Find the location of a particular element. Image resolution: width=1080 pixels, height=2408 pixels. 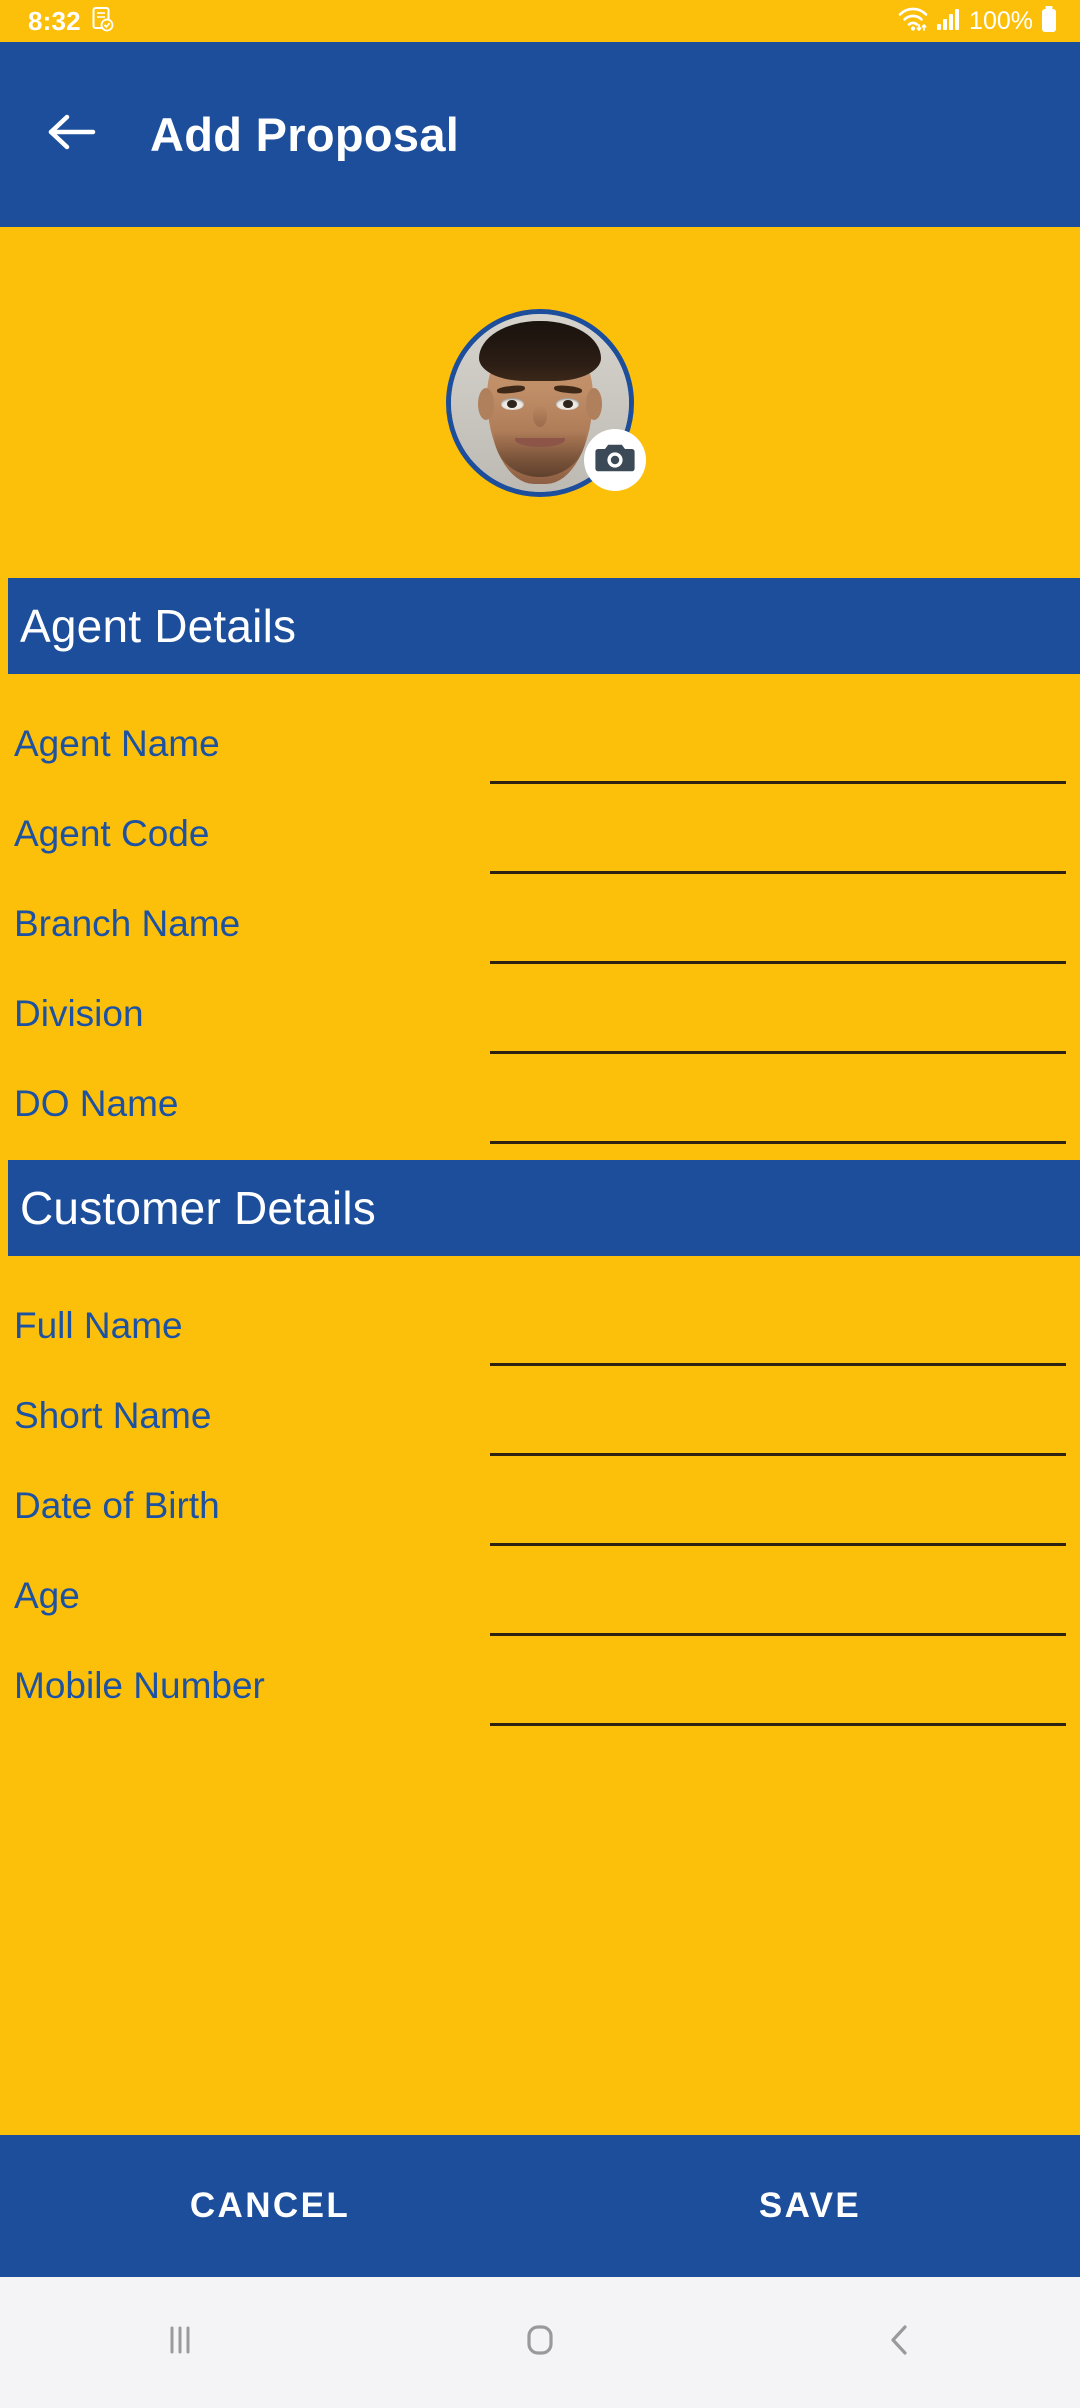

form-row-branch-name: Branch Name is located at coordinates (540, 919).